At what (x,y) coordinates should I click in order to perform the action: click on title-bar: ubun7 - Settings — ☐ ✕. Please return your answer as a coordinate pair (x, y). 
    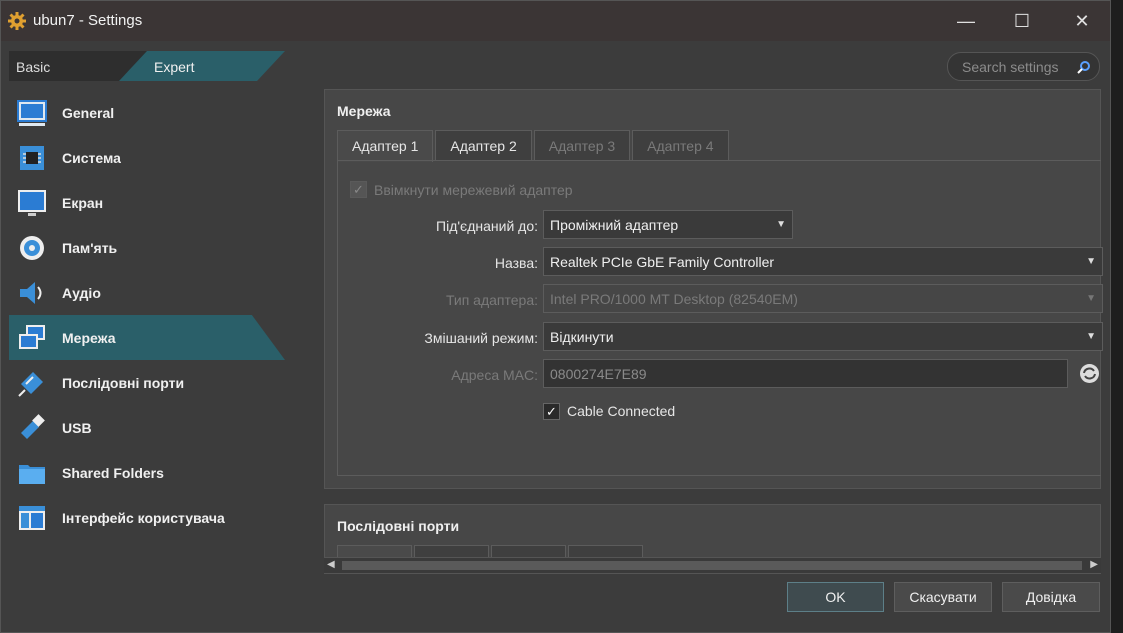
    Looking at the image, I should click on (555, 21).